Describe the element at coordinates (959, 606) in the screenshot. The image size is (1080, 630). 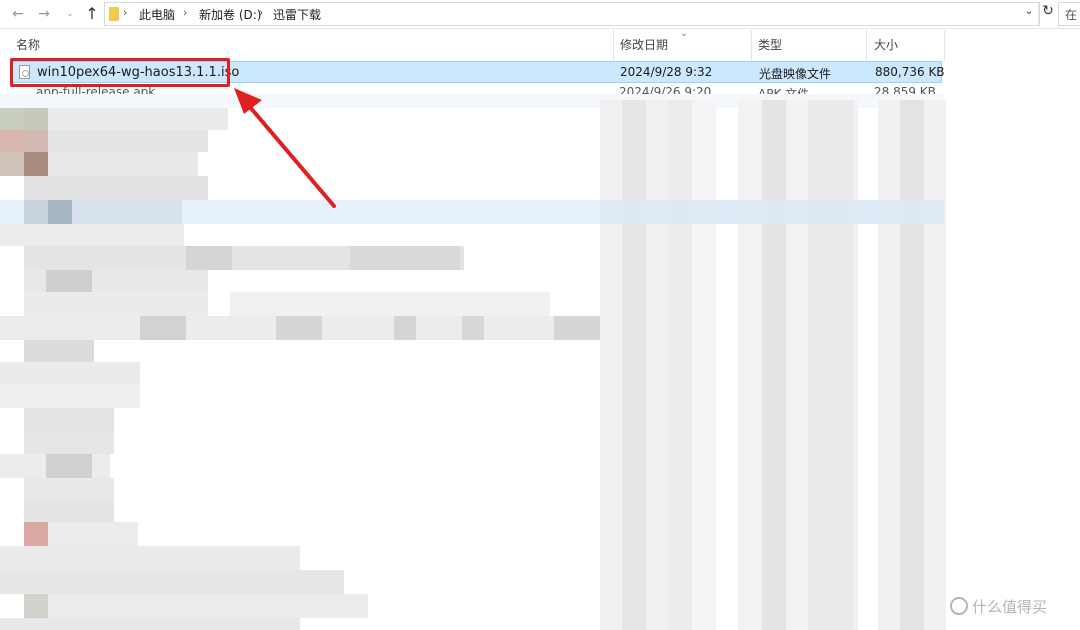
I see `watermark-logo-icon` at that location.